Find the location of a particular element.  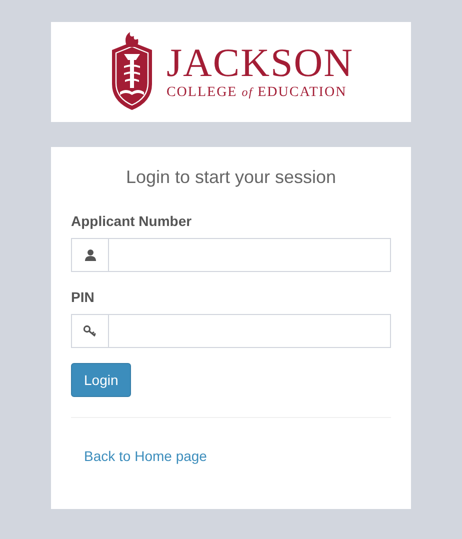

user-icon is located at coordinates (90, 255).